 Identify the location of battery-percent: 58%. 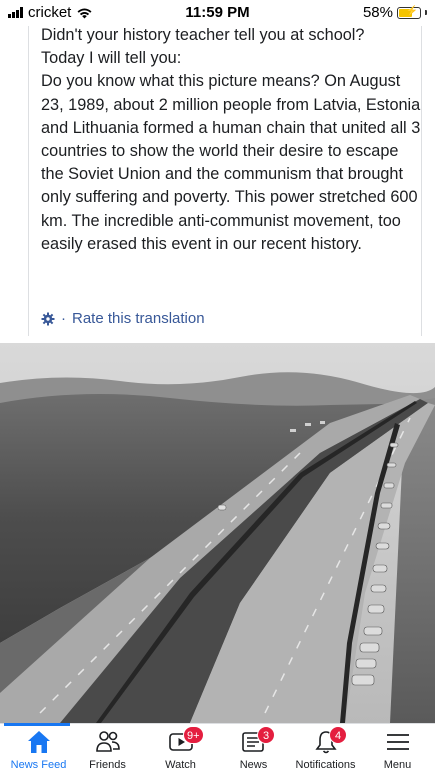
(377, 12).